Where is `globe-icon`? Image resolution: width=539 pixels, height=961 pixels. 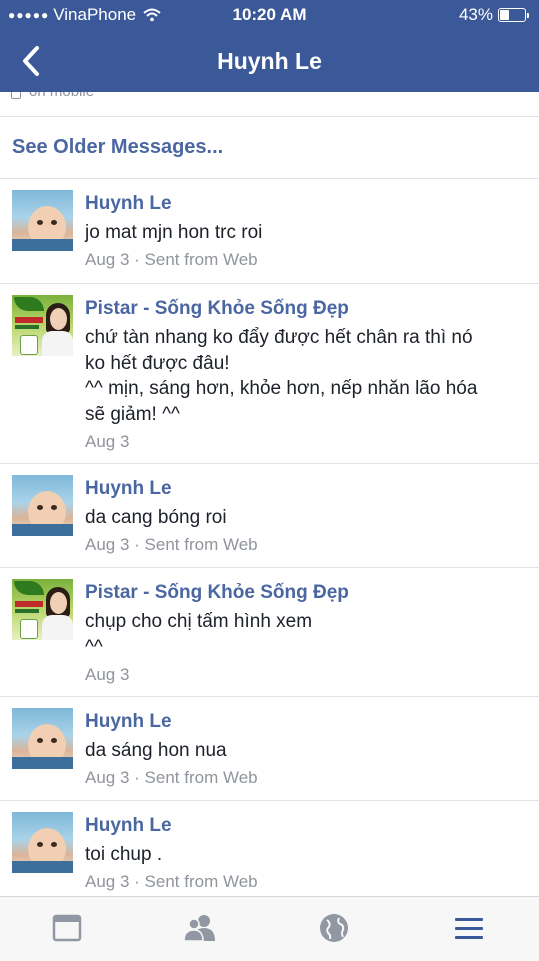
globe-icon is located at coordinates (334, 928).